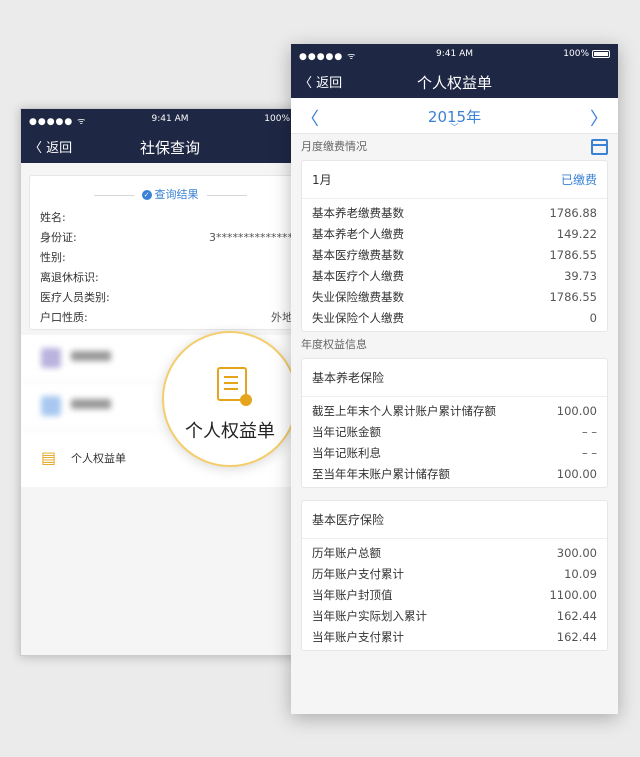  Describe the element at coordinates (454, 276) in the screenshot. I see `list-item: 基本医疗个人缴费 39.73` at that location.